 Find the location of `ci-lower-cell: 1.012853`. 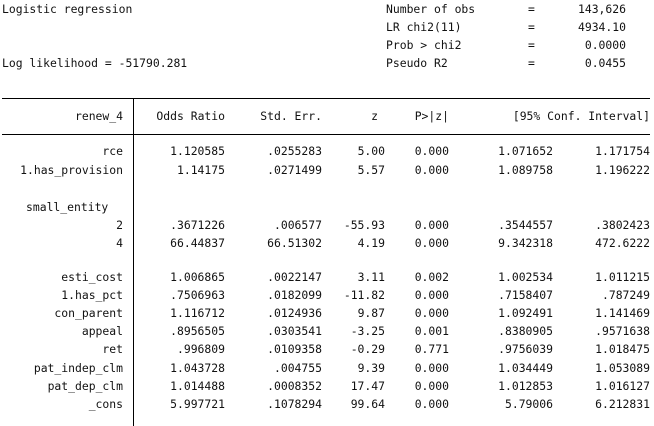

ci-lower-cell: 1.012853 is located at coordinates (525, 386).